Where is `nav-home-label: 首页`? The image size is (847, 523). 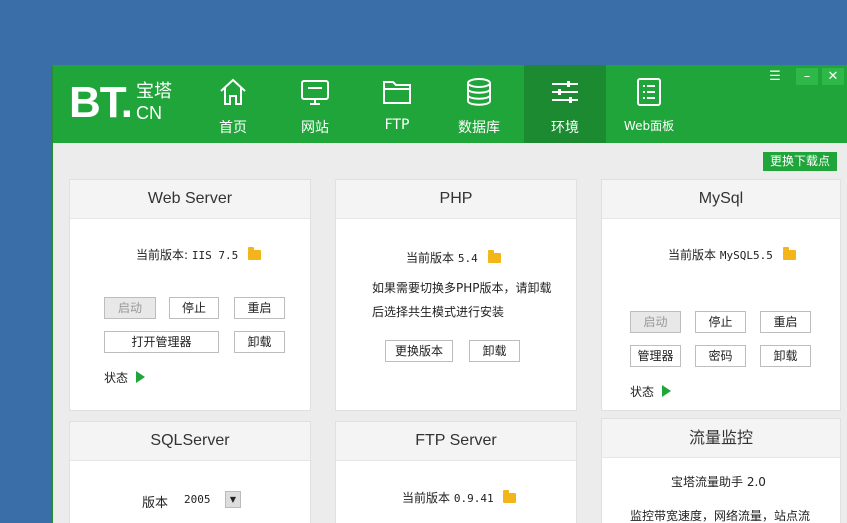
nav-home-label: 首页 is located at coordinates (233, 128).